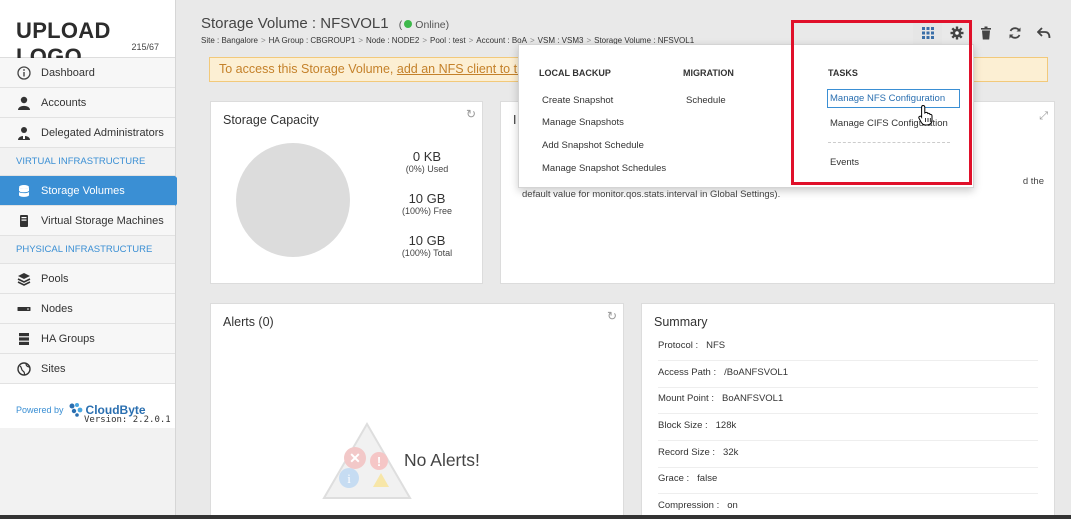 The height and width of the screenshot is (519, 1071). I want to click on info-icon, so click(24, 73).